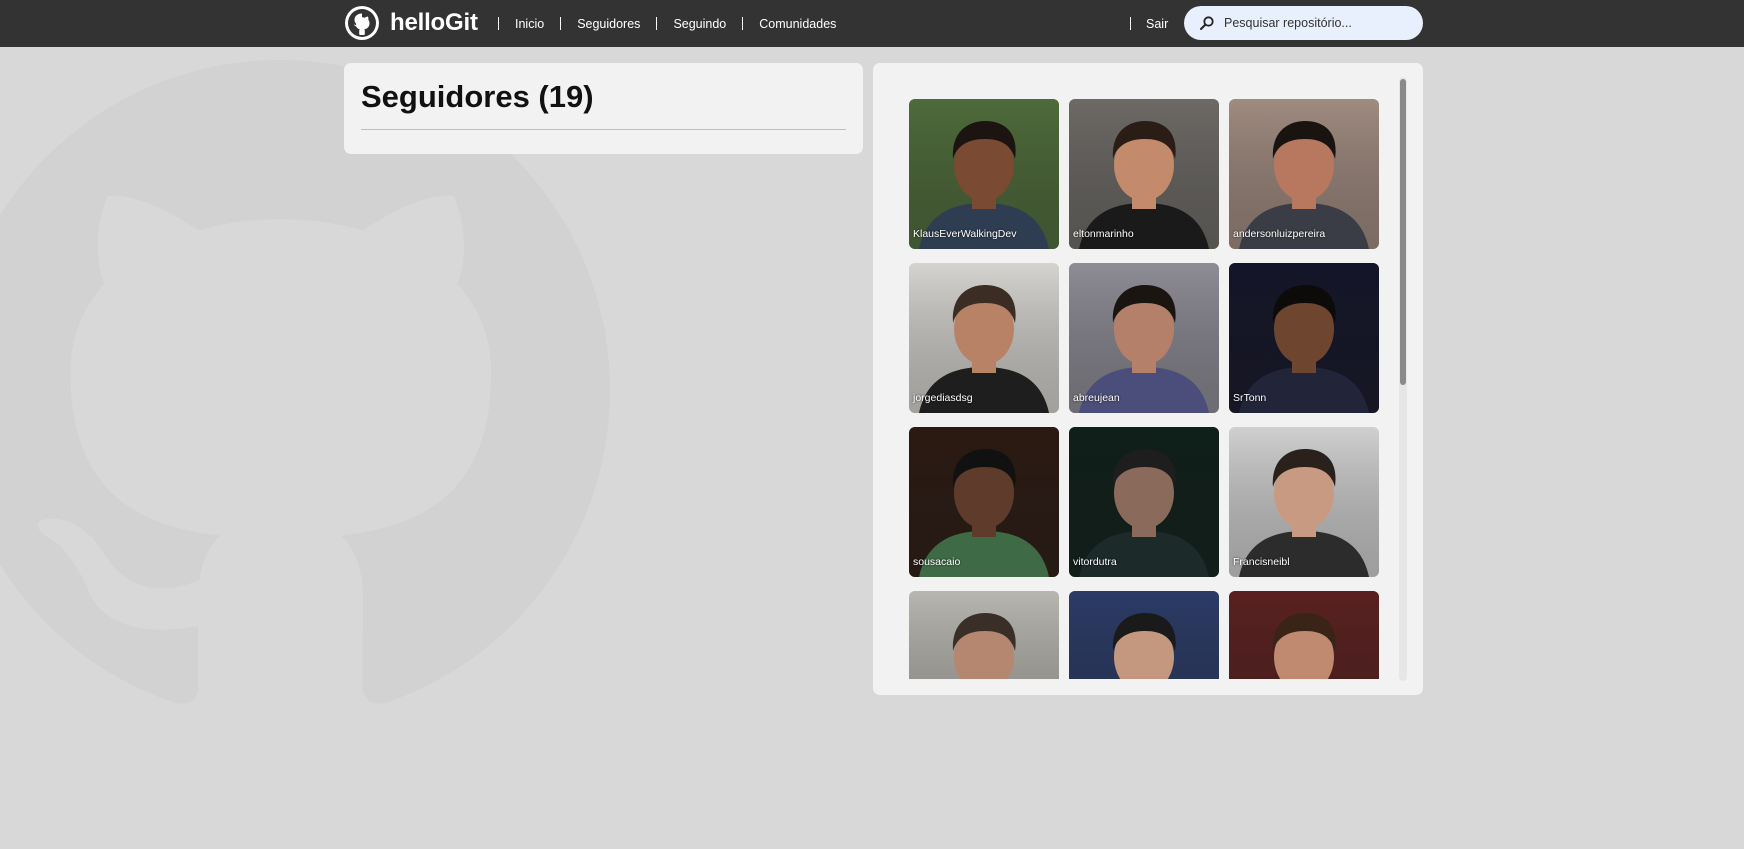 The image size is (1744, 849). I want to click on github-icon, so click(362, 23).